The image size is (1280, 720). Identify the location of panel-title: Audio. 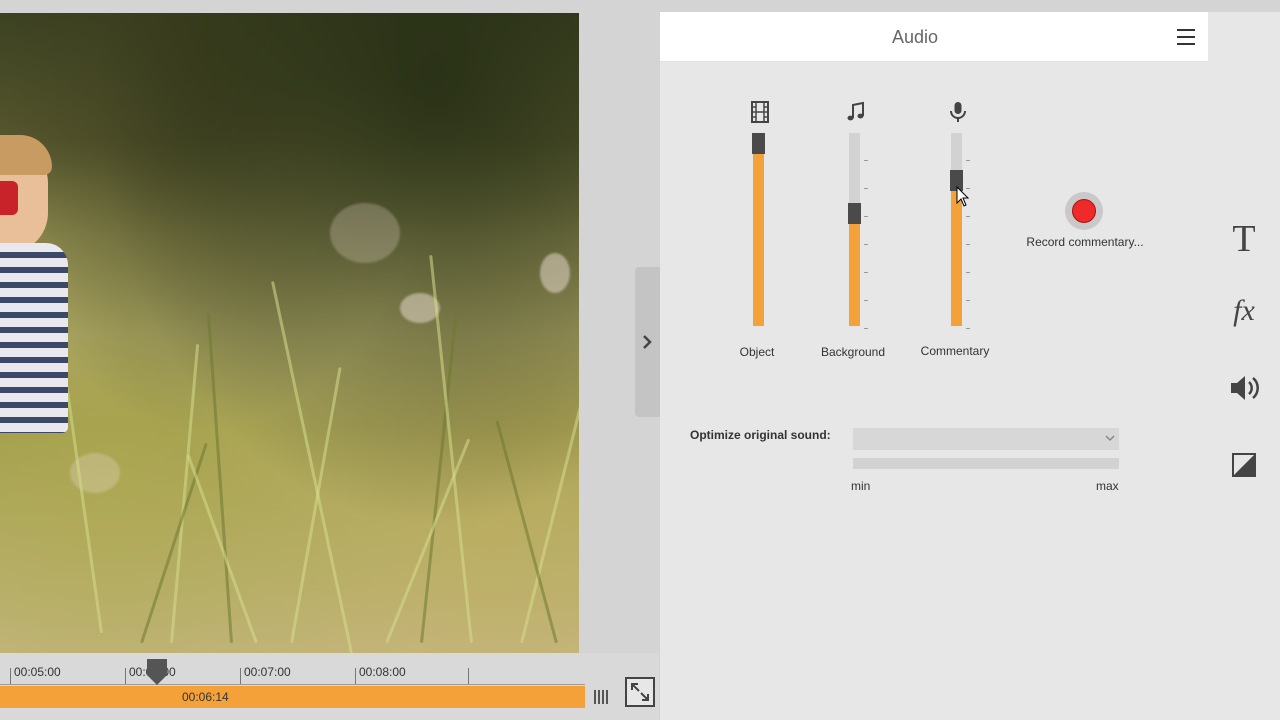
(915, 37).